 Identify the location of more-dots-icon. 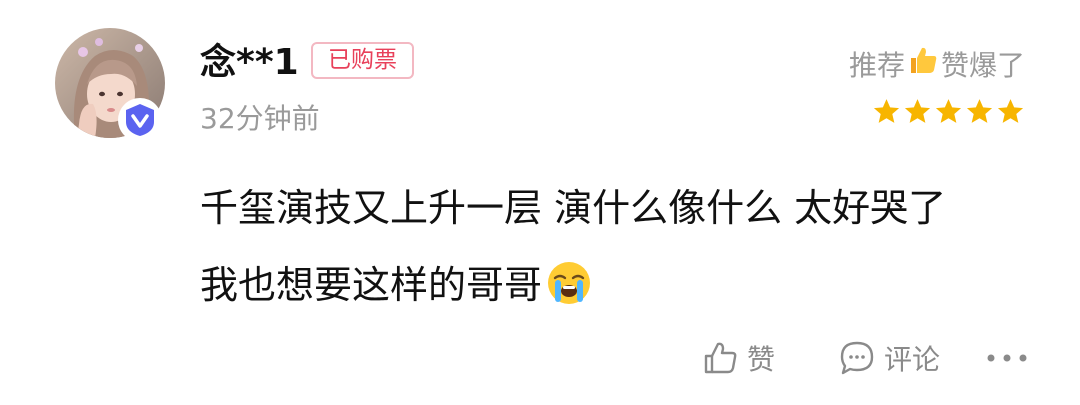
(1007, 358).